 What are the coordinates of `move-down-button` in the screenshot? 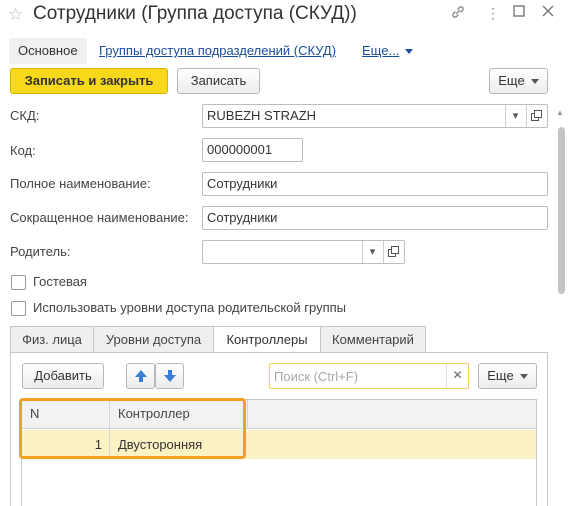 It's located at (169, 376).